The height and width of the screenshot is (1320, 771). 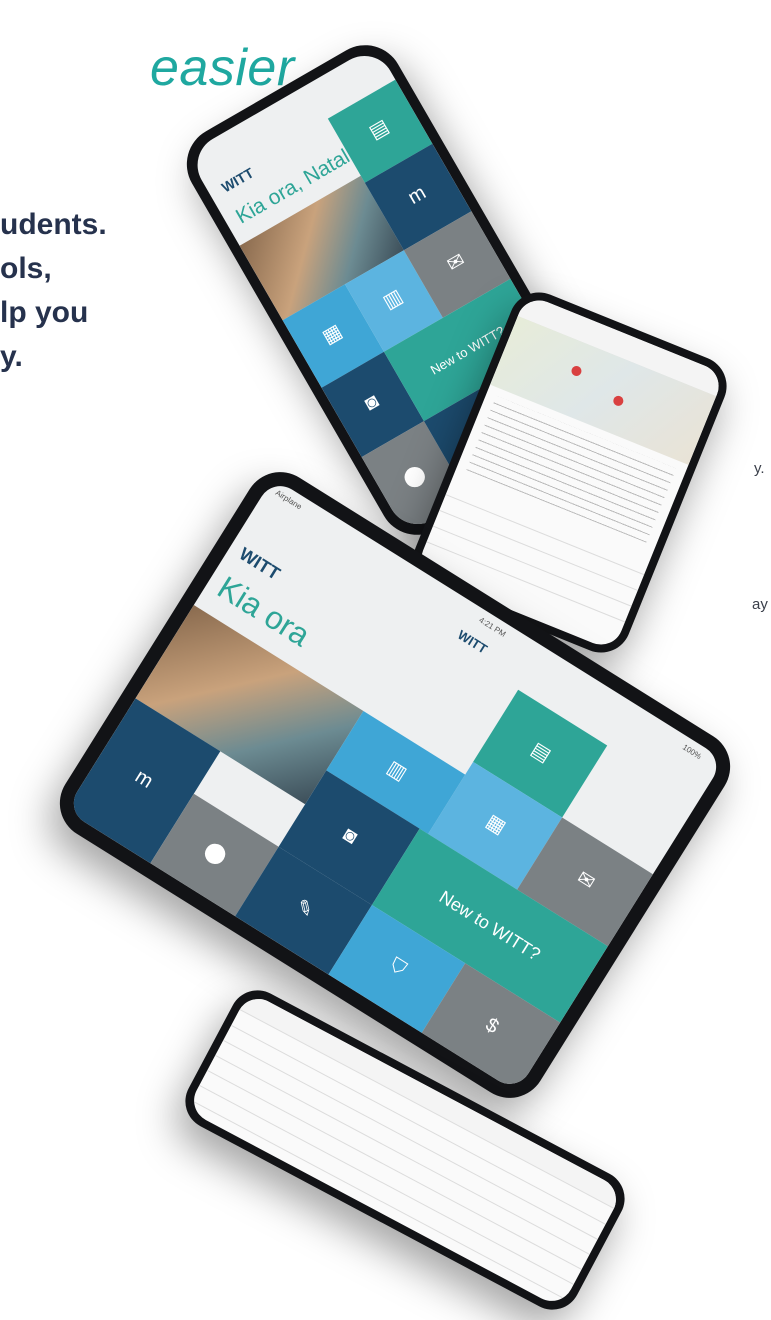 What do you see at coordinates (398, 967) in the screenshot?
I see `shield-icon: ⛉` at bounding box center [398, 967].